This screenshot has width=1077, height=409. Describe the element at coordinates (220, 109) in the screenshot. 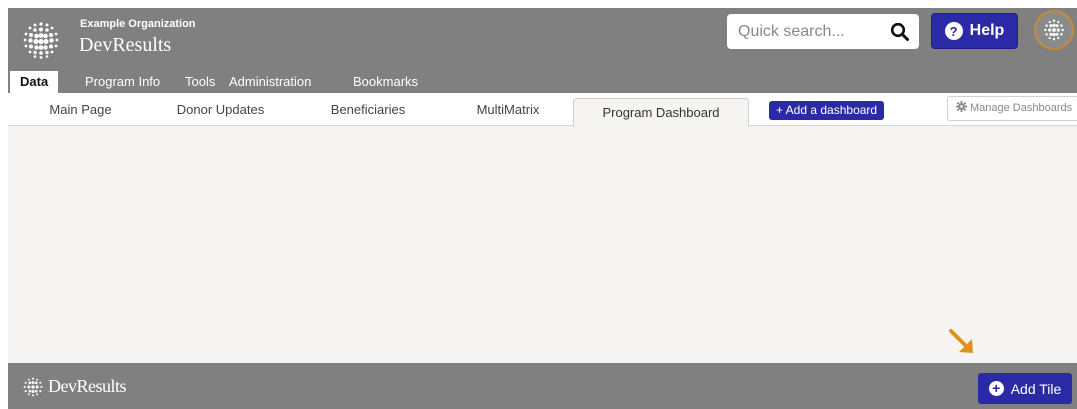

I see `tab-donor-updates: Donor Updates` at that location.